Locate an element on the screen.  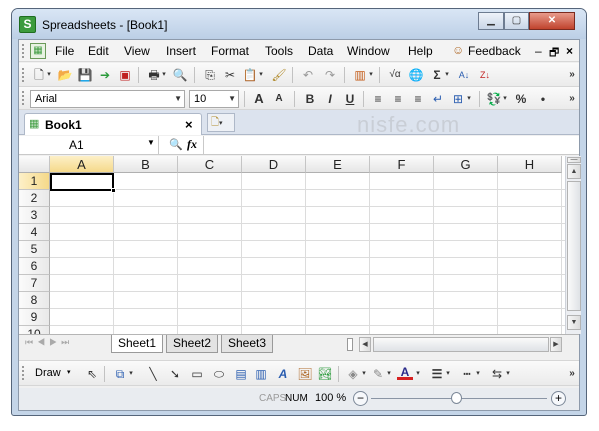
picture-icon: 🏞 is located at coordinates (325, 374).